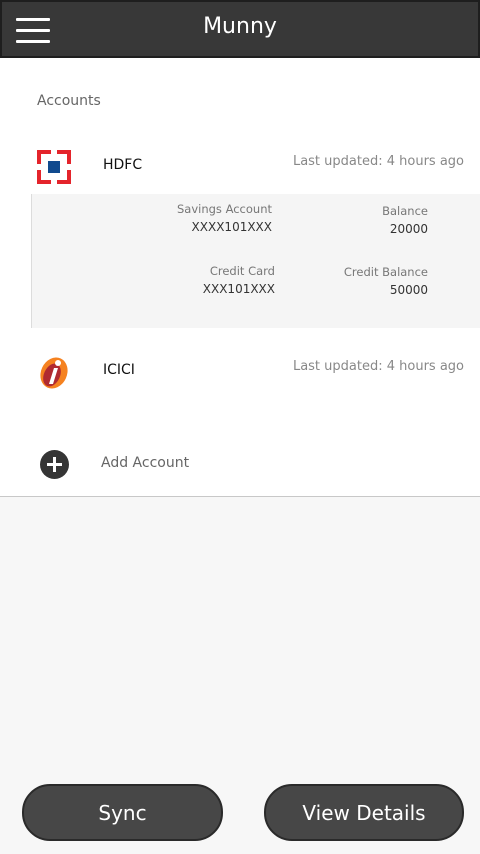 This screenshot has width=480, height=854. Describe the element at coordinates (54, 167) in the screenshot. I see `hdfc-logo-icon` at that location.